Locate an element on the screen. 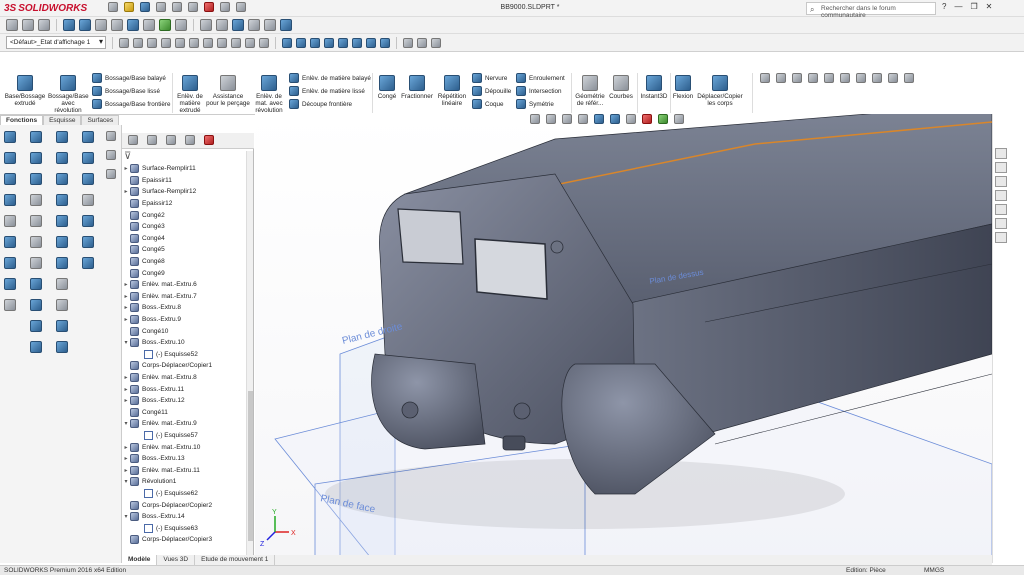  options-icon is located at coordinates (241, 7).